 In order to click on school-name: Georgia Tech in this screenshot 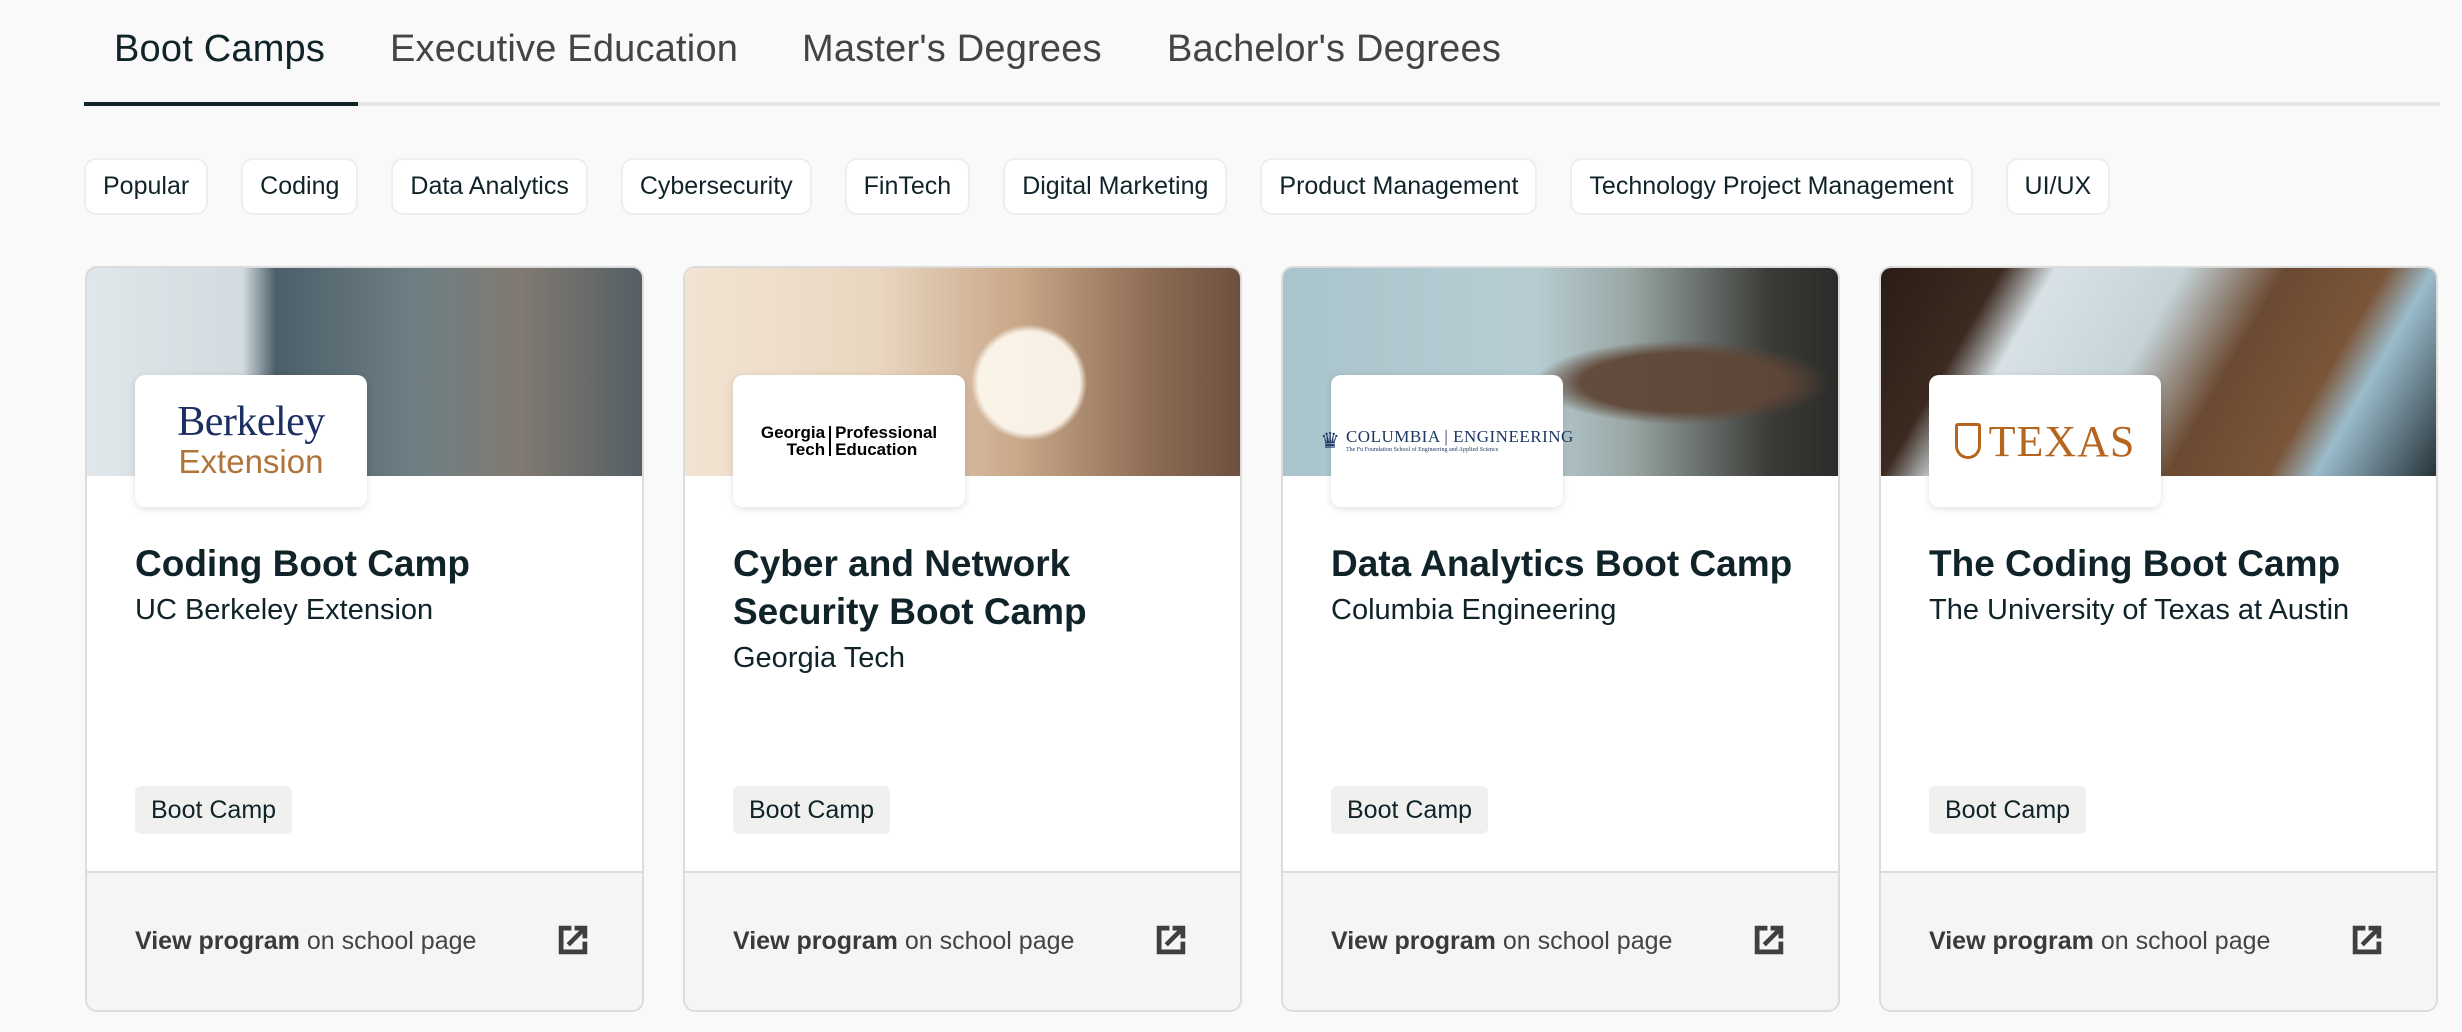, I will do `click(819, 658)`.